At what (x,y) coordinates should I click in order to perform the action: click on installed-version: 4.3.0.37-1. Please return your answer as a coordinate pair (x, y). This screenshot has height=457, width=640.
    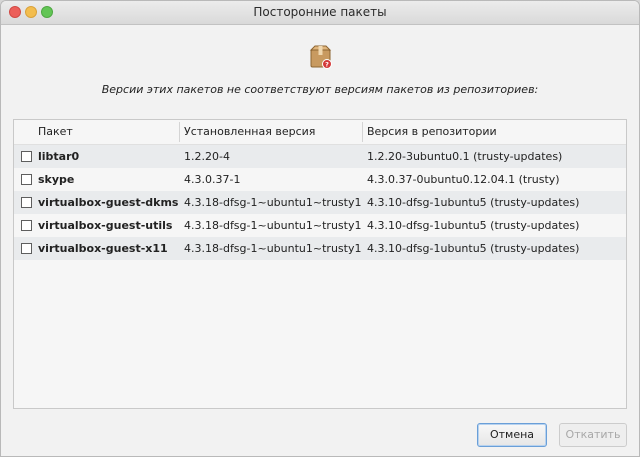
    Looking at the image, I should click on (212, 179).